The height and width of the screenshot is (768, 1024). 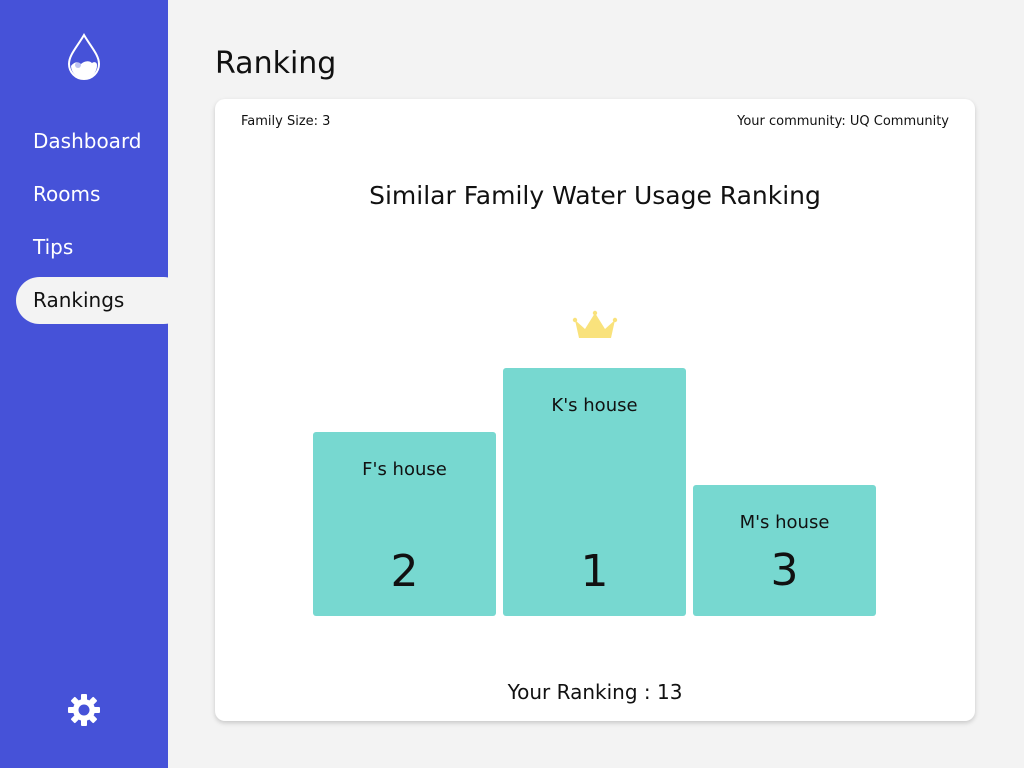 What do you see at coordinates (276, 63) in the screenshot?
I see `page-title: Ranking` at bounding box center [276, 63].